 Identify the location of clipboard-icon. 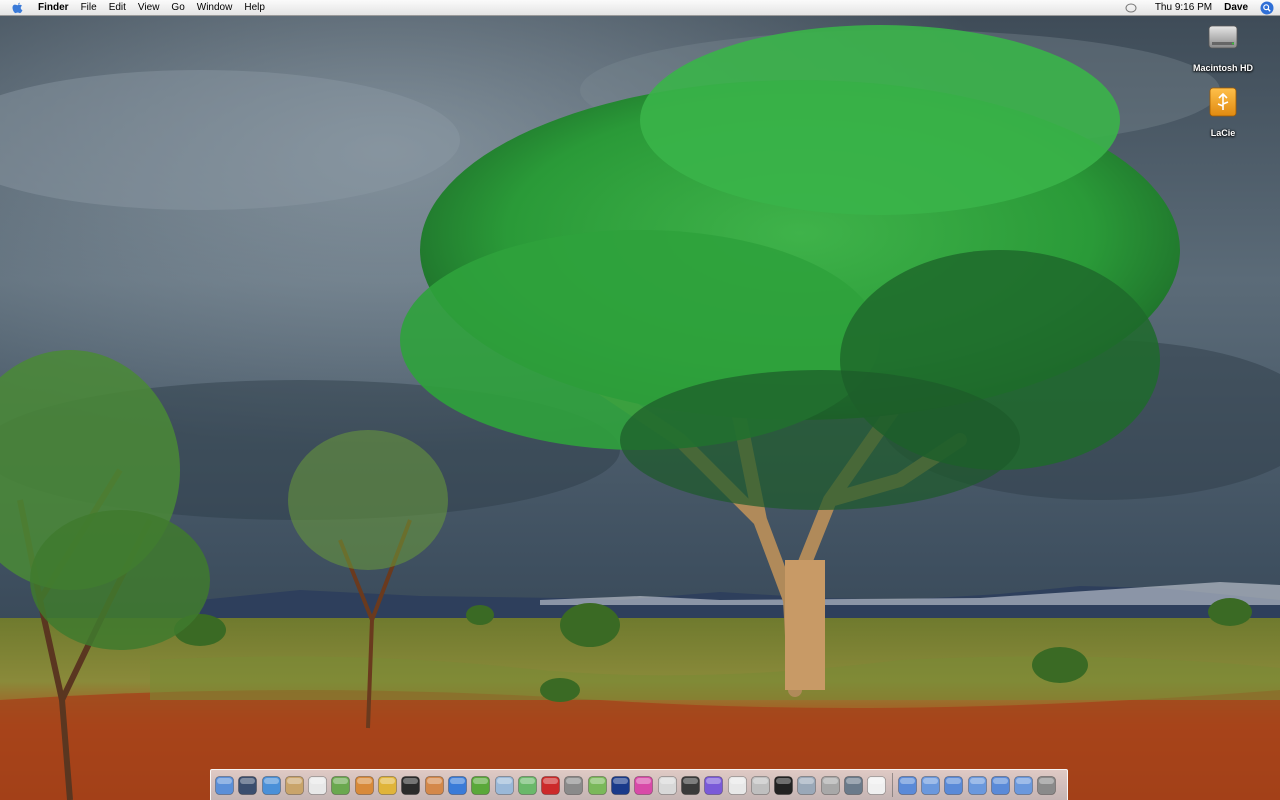
(667, 785).